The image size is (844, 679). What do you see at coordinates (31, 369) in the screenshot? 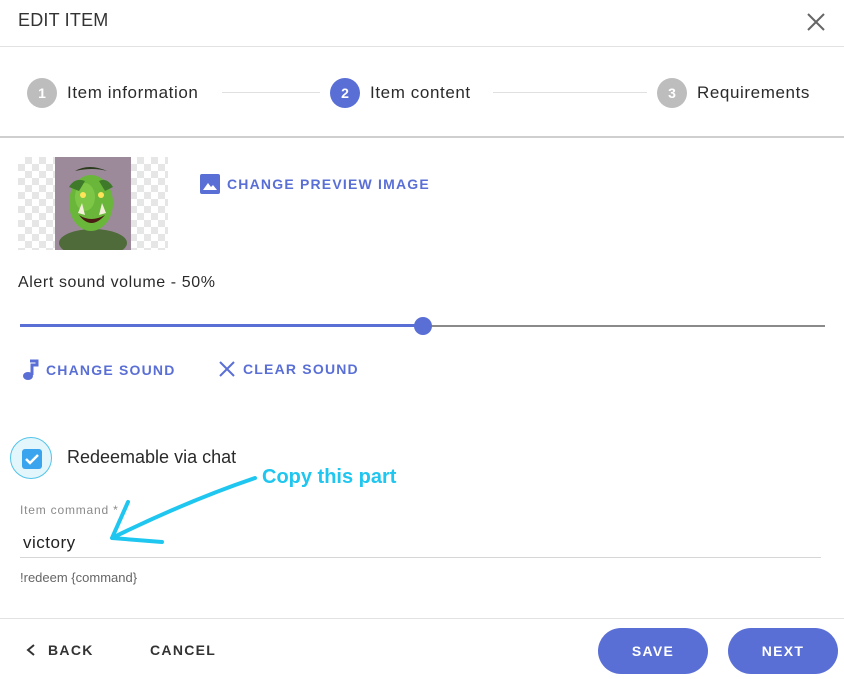
I see `music-note-icon` at bounding box center [31, 369].